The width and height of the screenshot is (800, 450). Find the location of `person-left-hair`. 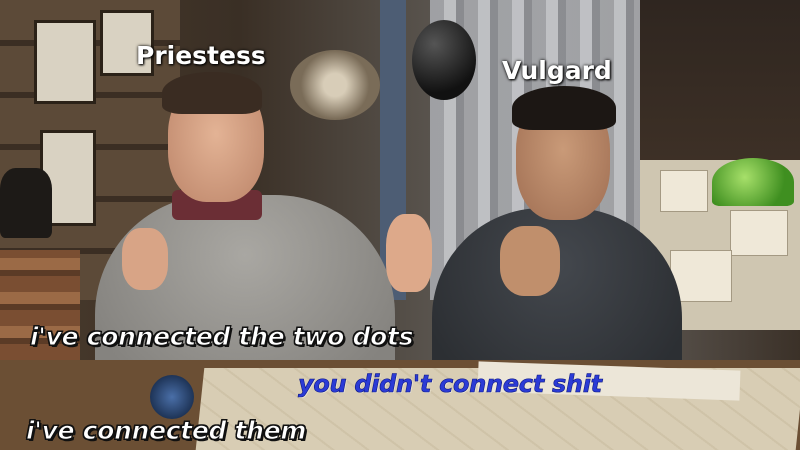

person-left-hair is located at coordinates (212, 93).